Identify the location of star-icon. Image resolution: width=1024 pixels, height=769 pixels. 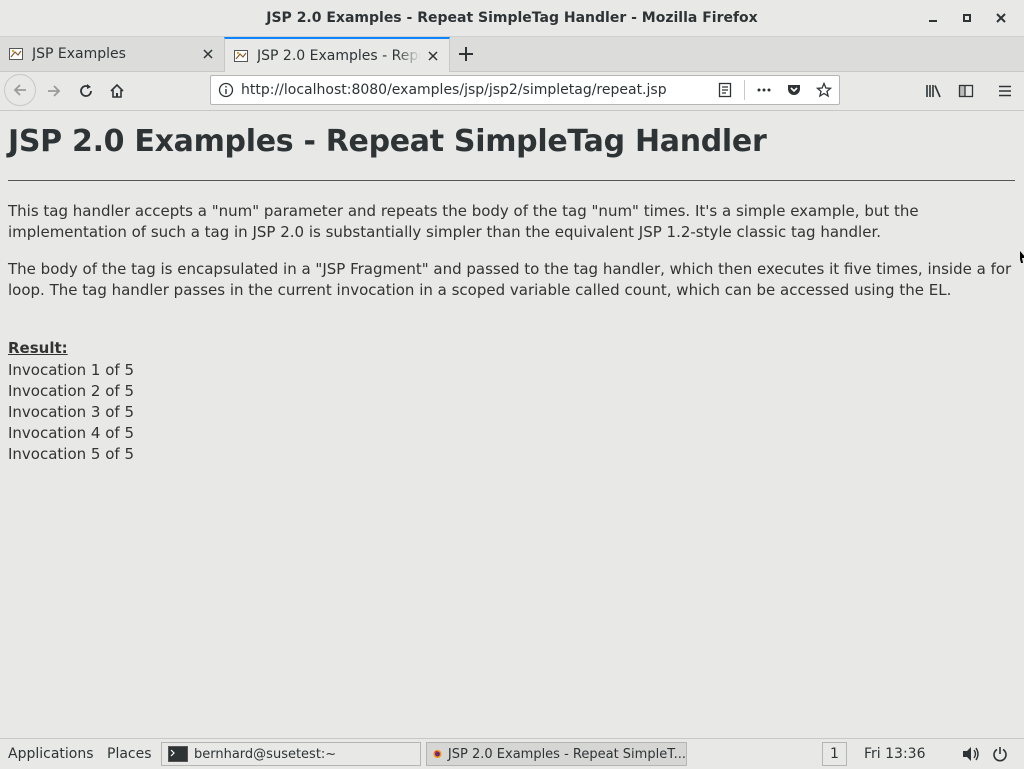
(824, 90).